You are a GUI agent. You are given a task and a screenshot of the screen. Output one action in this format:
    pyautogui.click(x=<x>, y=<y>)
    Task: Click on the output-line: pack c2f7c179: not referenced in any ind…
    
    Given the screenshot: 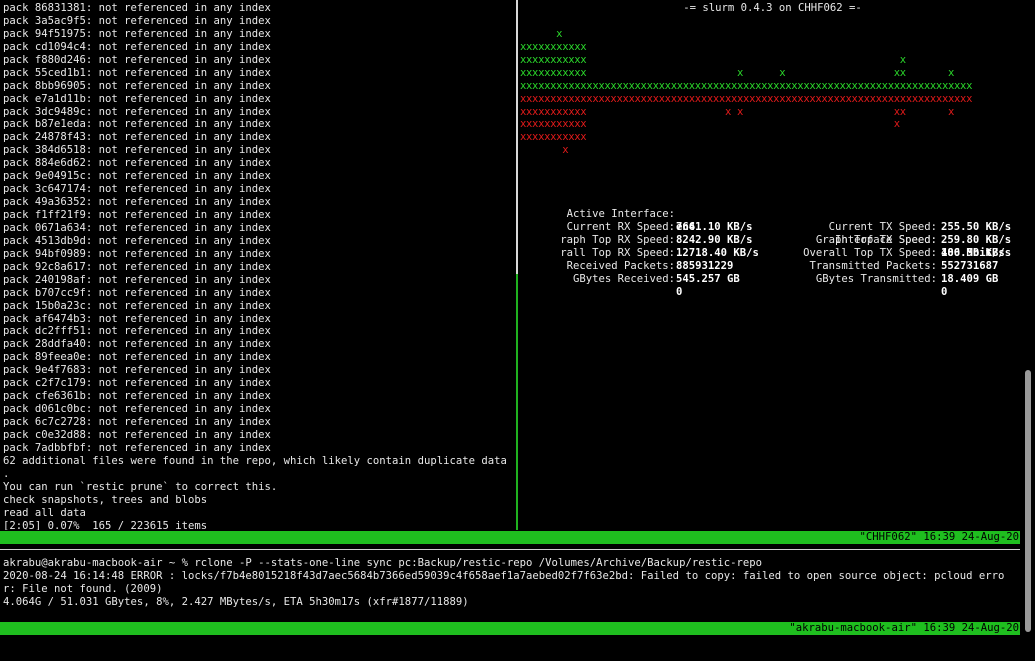 What is the action you would take?
    pyautogui.click(x=137, y=383)
    